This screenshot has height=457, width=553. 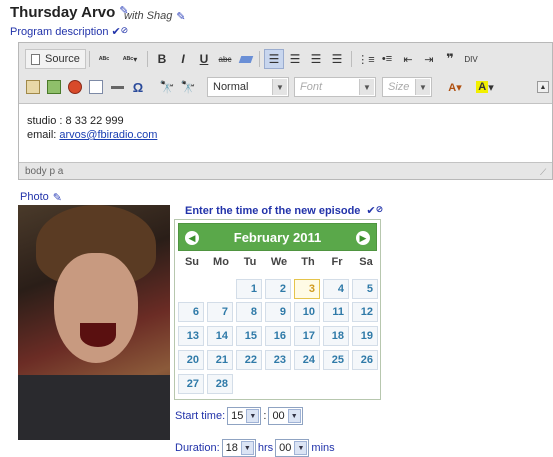 I want to click on weekday-header: Fr, so click(x=337, y=262).